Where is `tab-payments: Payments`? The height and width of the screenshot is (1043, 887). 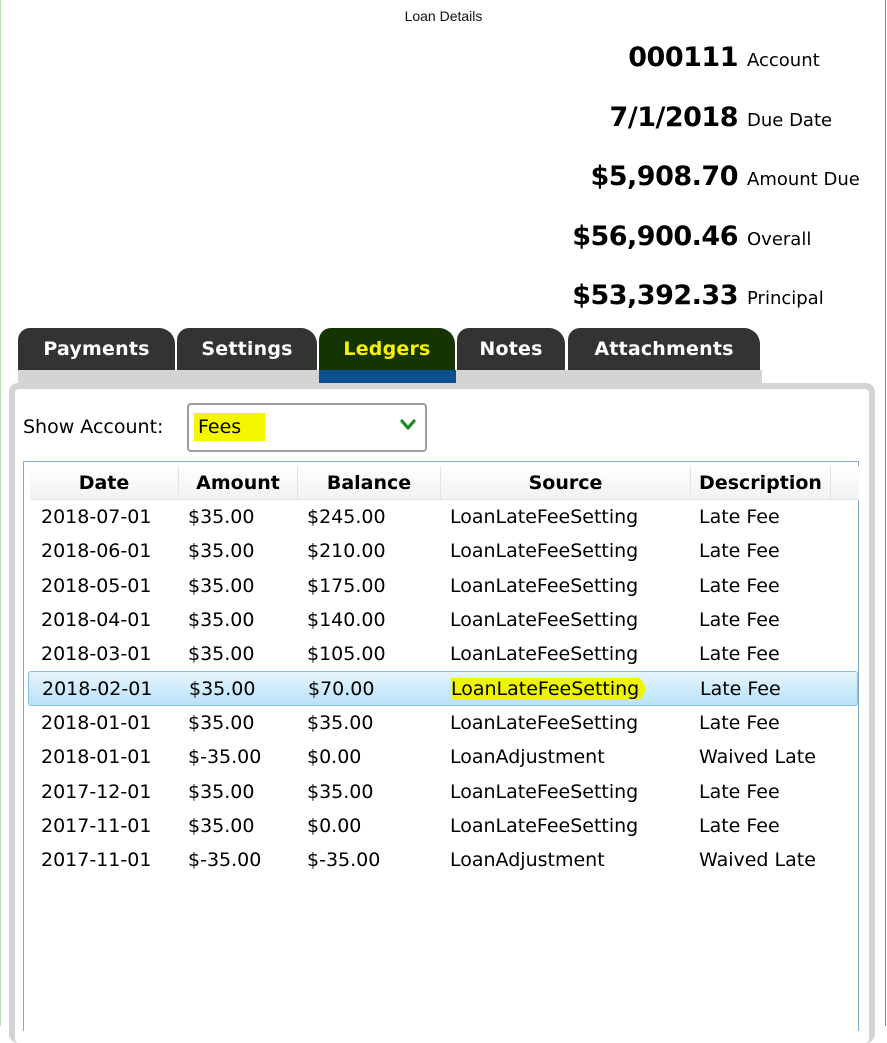 tab-payments: Payments is located at coordinates (96, 349).